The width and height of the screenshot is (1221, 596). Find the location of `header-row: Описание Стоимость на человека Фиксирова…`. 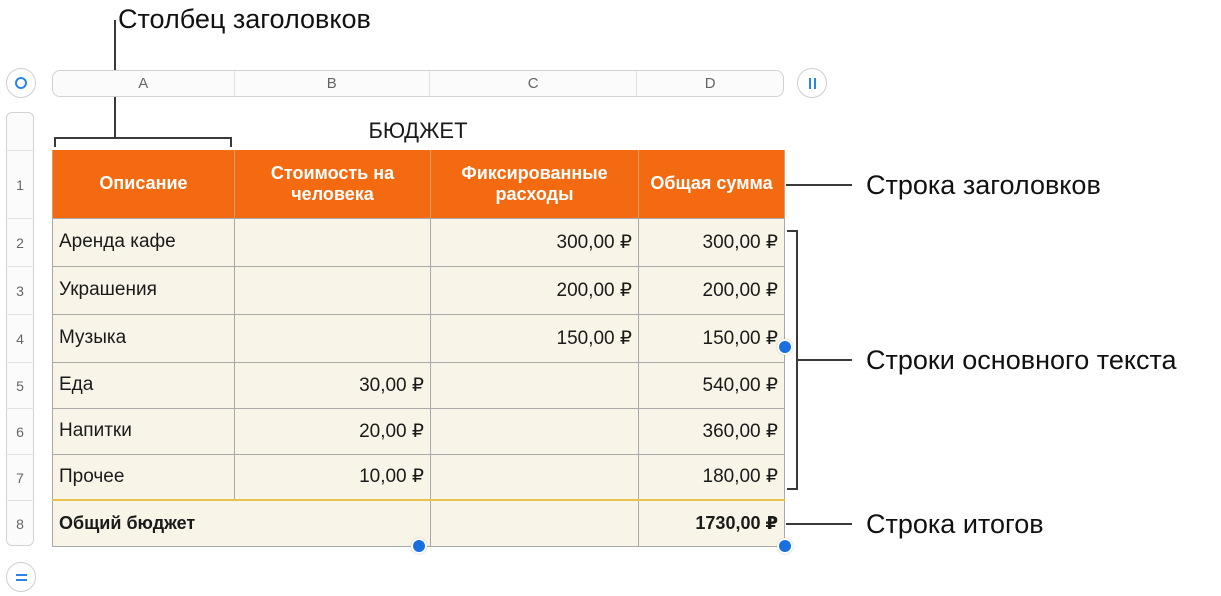

header-row: Описание Стоимость на человека Фиксирова… is located at coordinates (418, 184).